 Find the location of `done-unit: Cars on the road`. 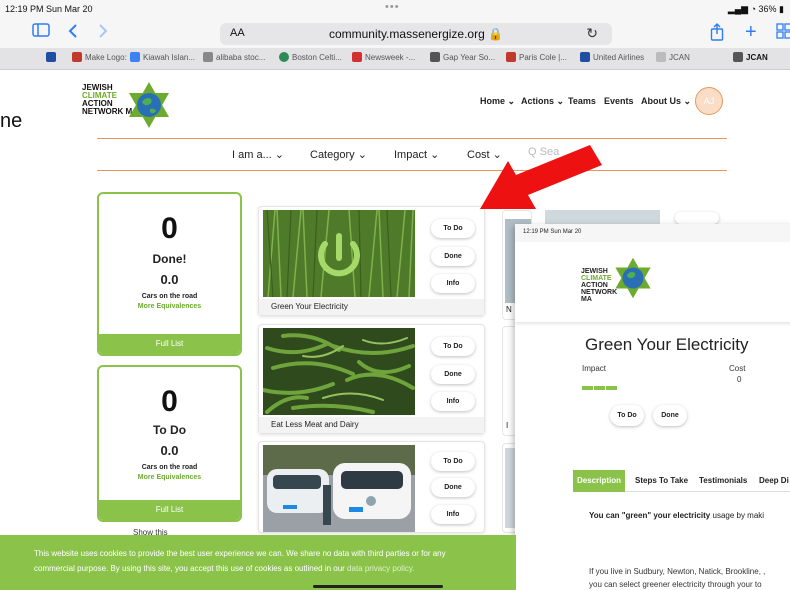

done-unit: Cars on the road is located at coordinates (169, 296).